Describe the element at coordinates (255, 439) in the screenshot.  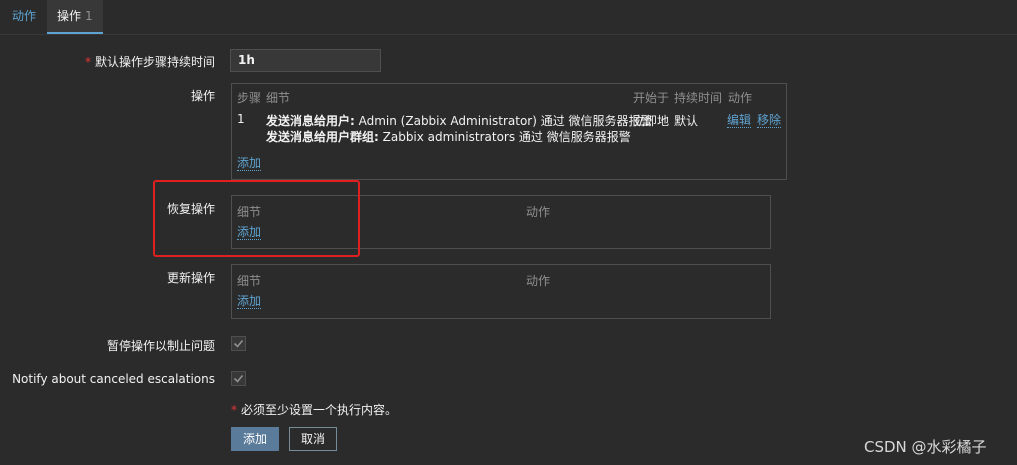
I see `add-button: 添加` at that location.